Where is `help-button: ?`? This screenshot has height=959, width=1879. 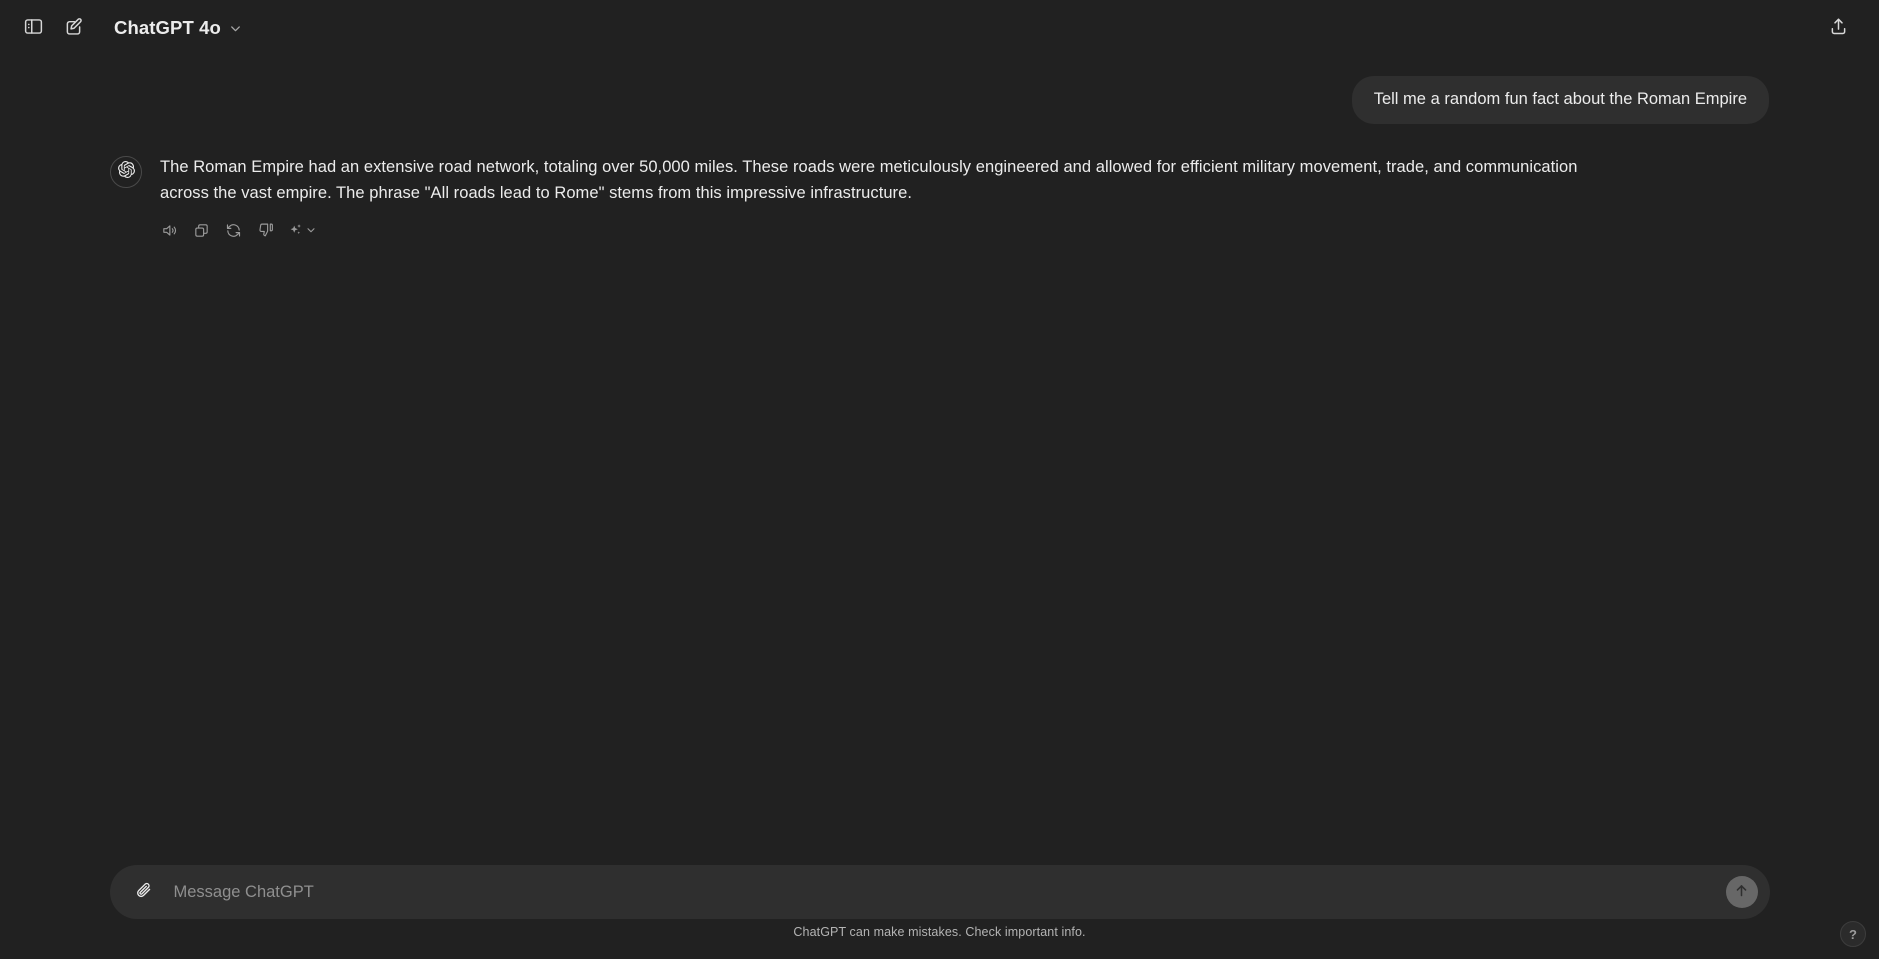 help-button: ? is located at coordinates (1853, 934).